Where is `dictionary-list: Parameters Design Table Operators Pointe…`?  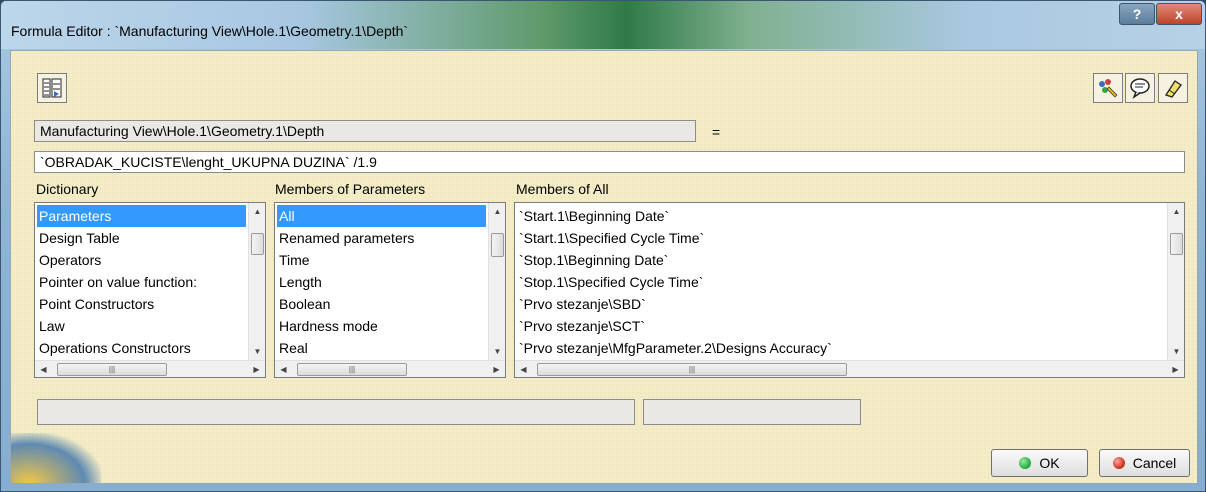
dictionary-list: Parameters Design Table Operators Pointe… is located at coordinates (150, 290).